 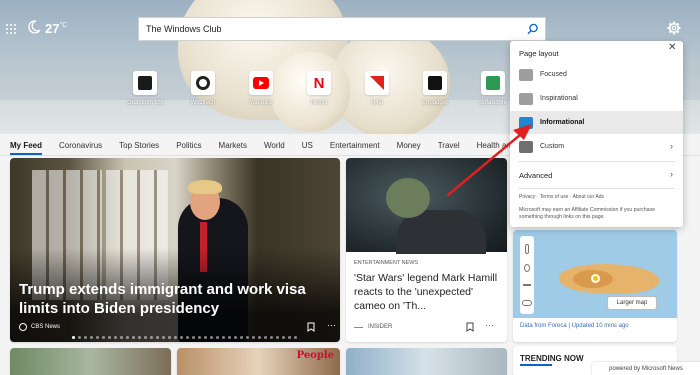 I want to click on layout-option-inspirational: Inspirational, so click(x=596, y=98).